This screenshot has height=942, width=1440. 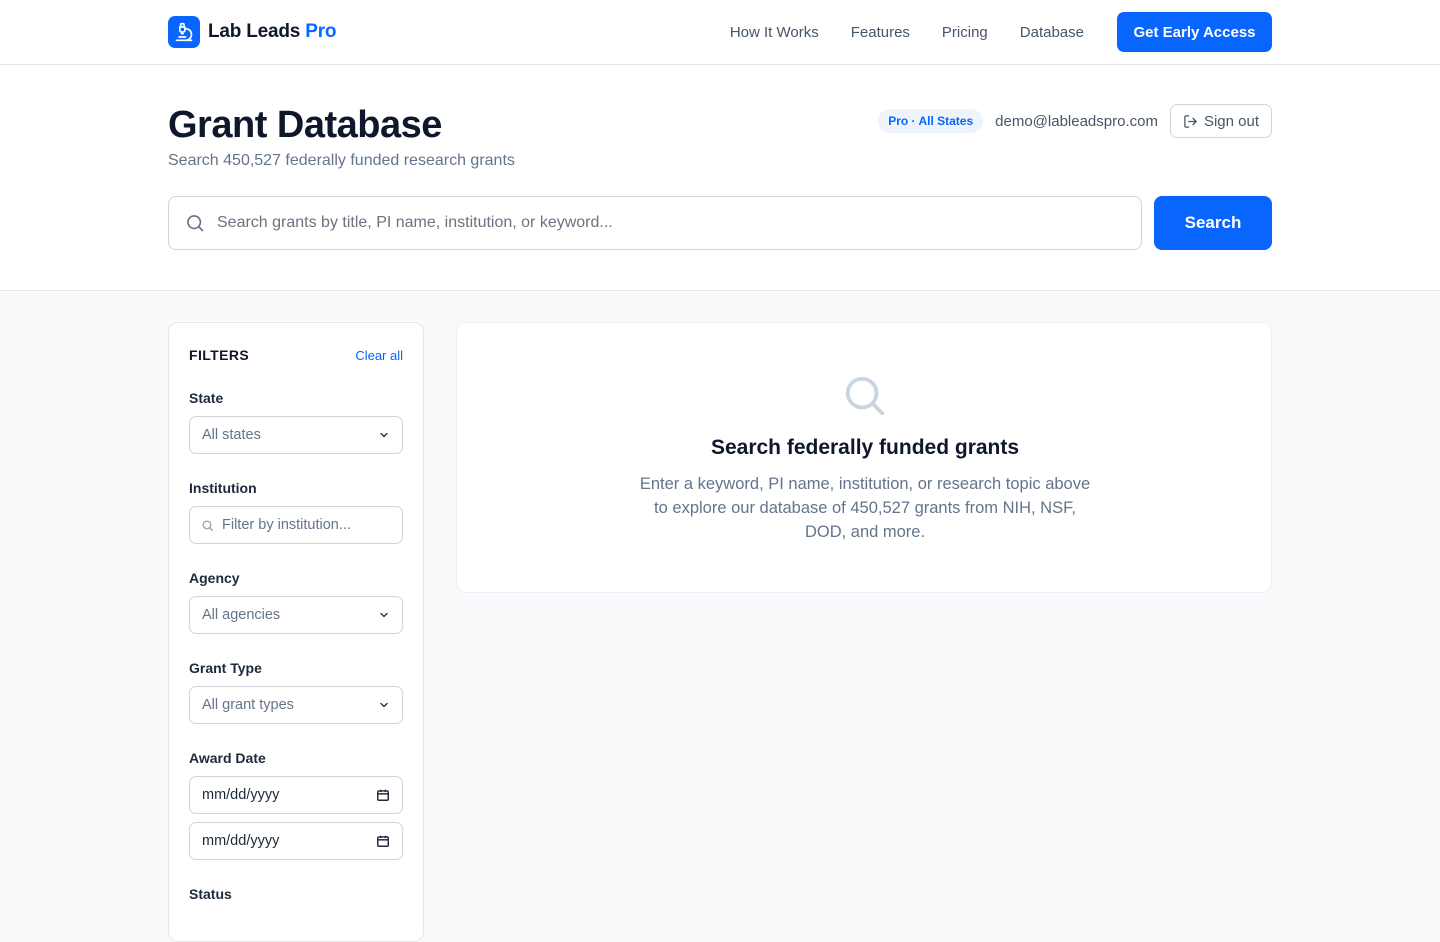 What do you see at coordinates (296, 795) in the screenshot?
I see `award-date-from-field: mm/dd/yyyy` at bounding box center [296, 795].